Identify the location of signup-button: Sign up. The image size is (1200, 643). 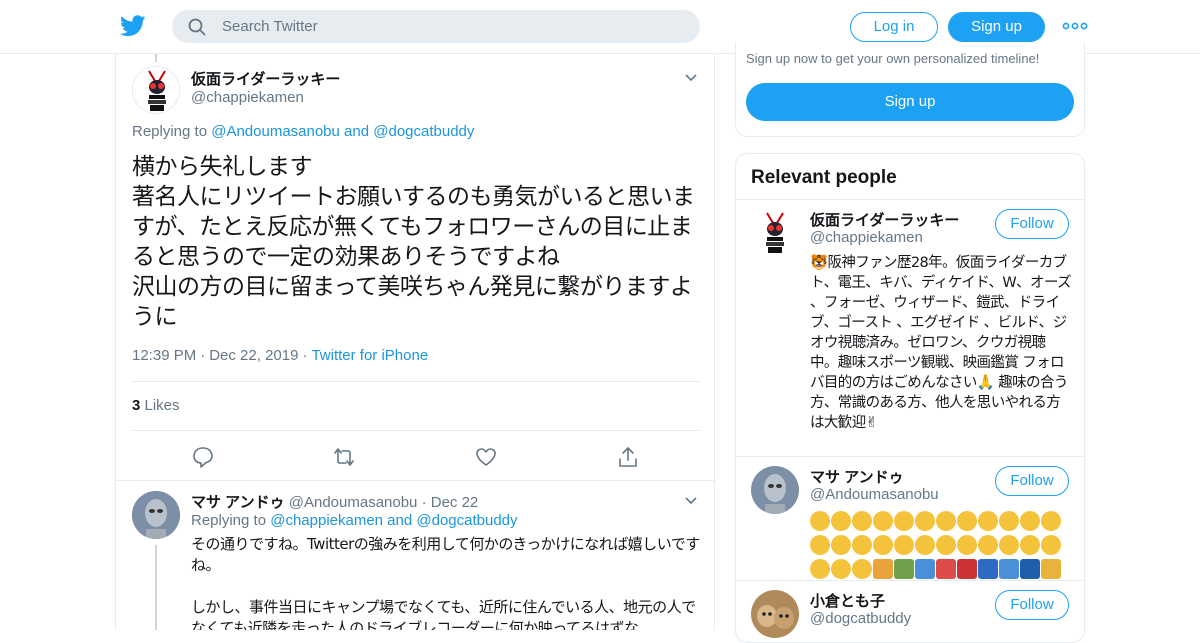
(996, 27).